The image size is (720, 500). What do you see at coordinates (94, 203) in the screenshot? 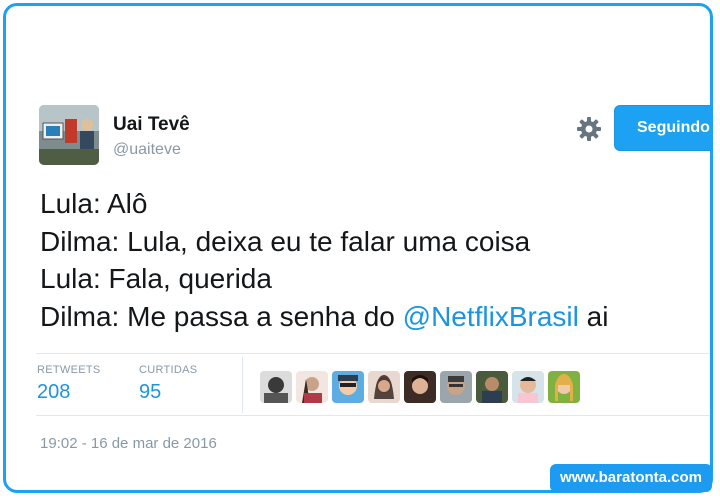
I see `tweet-line-1: Lula: Alô` at bounding box center [94, 203].